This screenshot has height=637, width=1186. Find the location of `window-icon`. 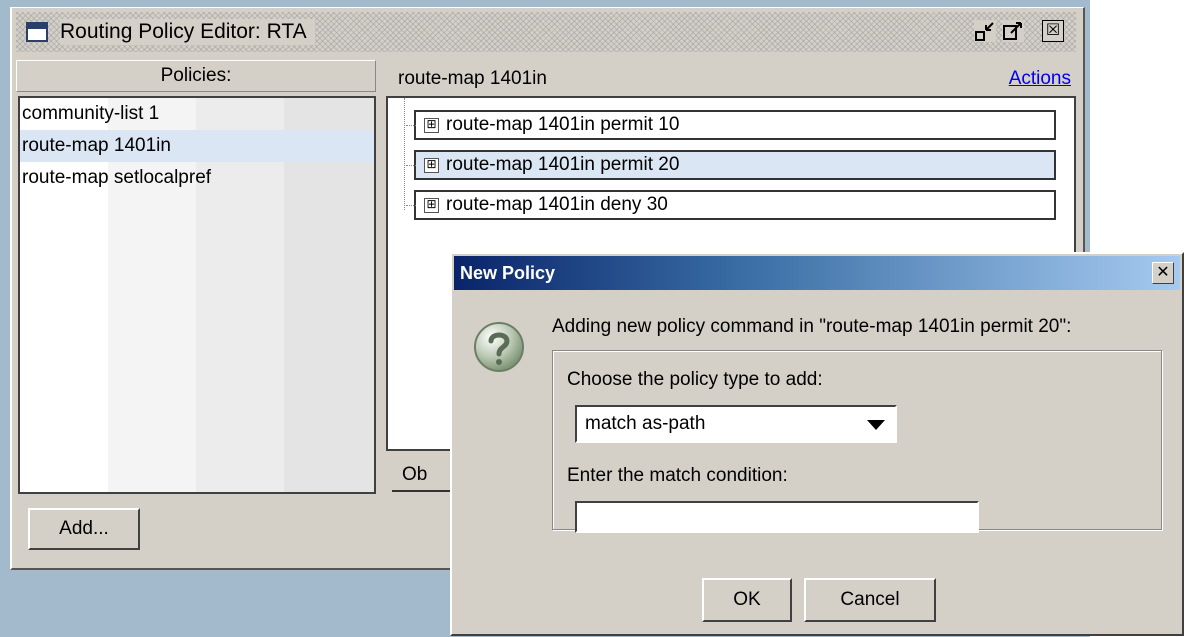

window-icon is located at coordinates (37, 32).